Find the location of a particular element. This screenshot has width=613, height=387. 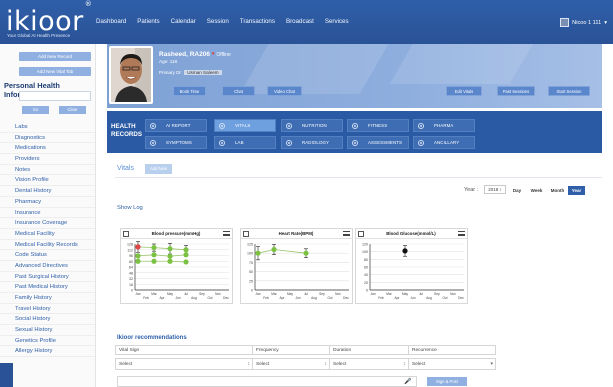

search-input is located at coordinates (55, 96).